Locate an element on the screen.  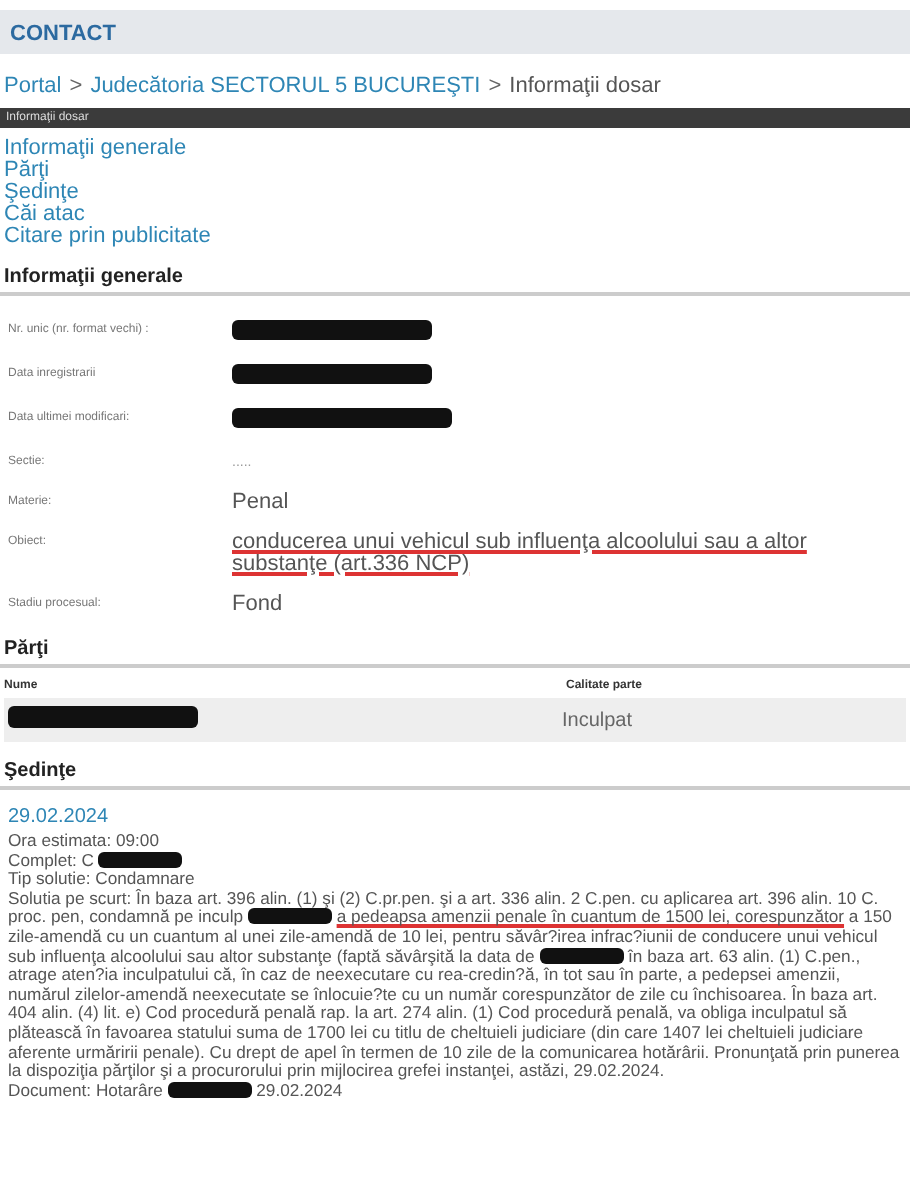
field-value: Penal is located at coordinates (261, 503).